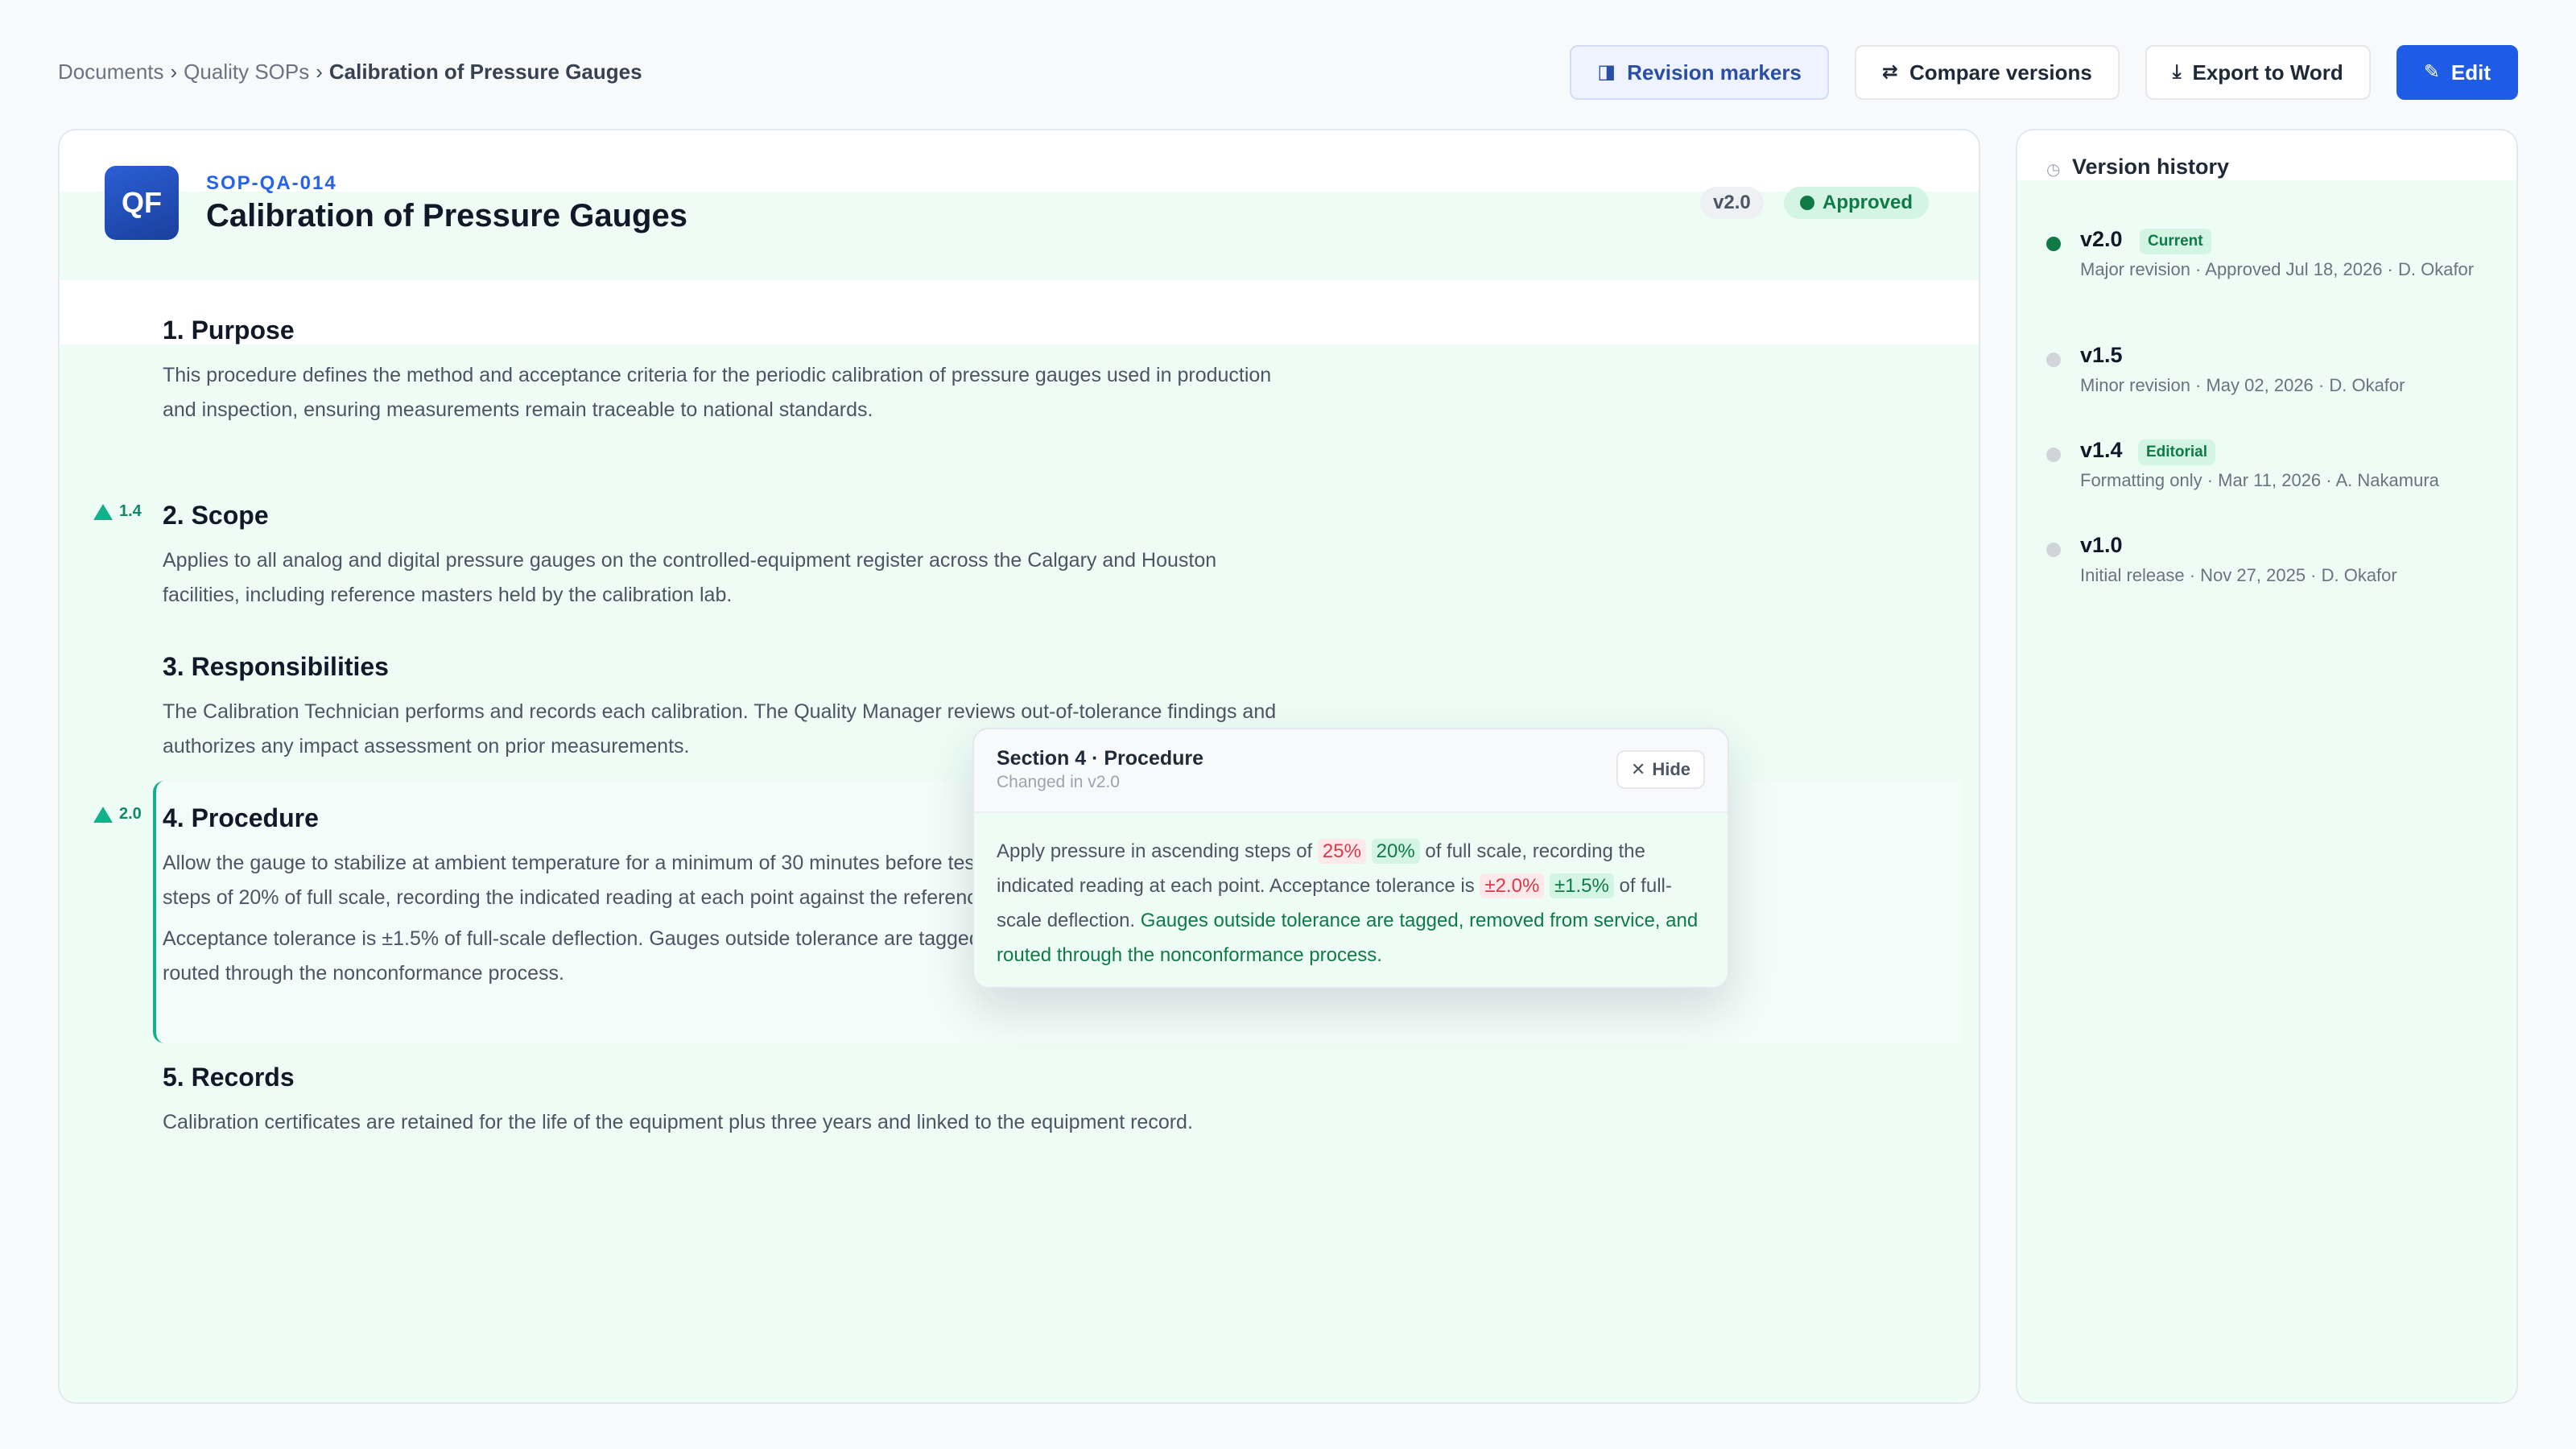 Image resolution: width=2576 pixels, height=1449 pixels. I want to click on download-icon: ⤓, so click(2177, 72).